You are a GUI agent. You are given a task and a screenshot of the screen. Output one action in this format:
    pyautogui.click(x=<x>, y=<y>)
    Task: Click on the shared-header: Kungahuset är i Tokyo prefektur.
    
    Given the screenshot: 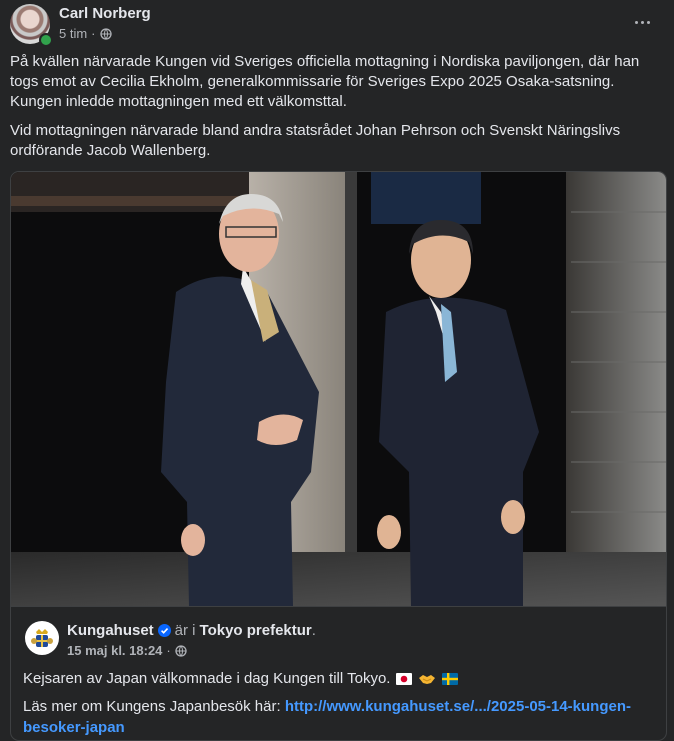 What is the action you would take?
    pyautogui.click(x=191, y=630)
    